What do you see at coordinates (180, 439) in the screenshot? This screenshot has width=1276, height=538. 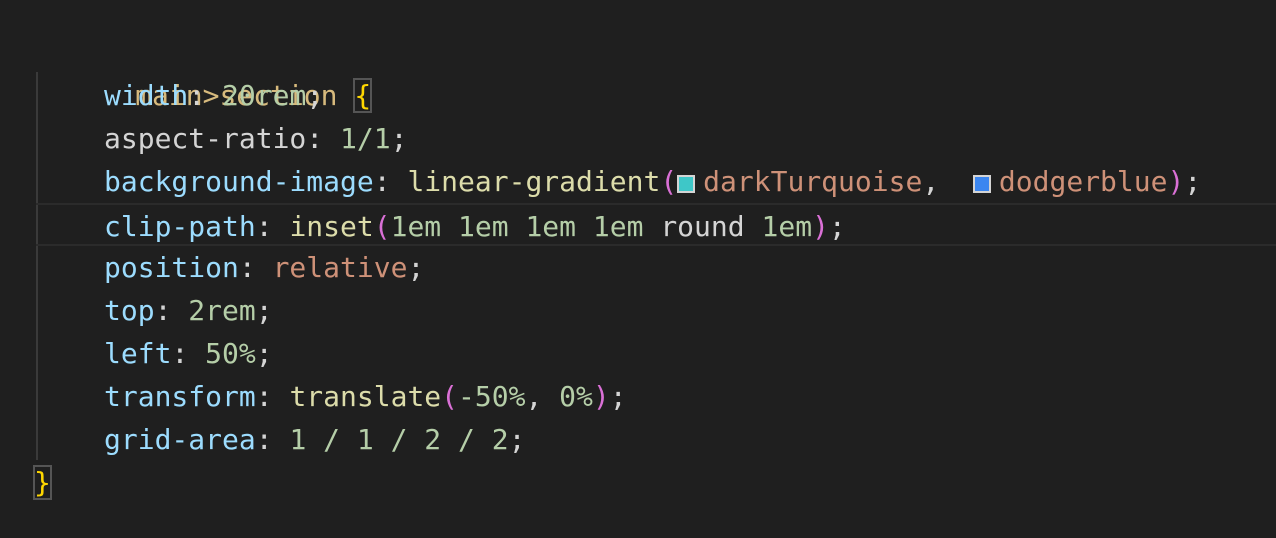 I see `property-name: grid-area` at bounding box center [180, 439].